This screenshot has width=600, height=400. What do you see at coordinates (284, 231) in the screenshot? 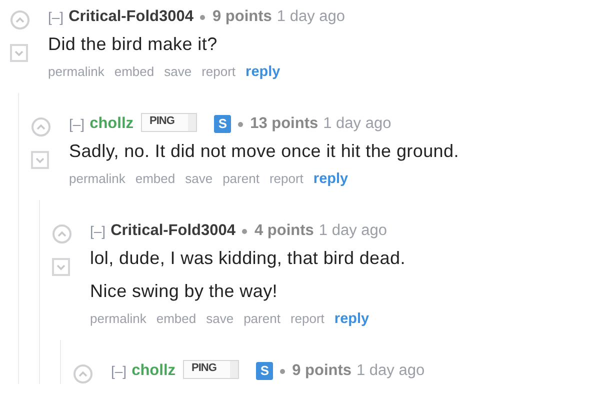
I see `score: 4 points` at bounding box center [284, 231].